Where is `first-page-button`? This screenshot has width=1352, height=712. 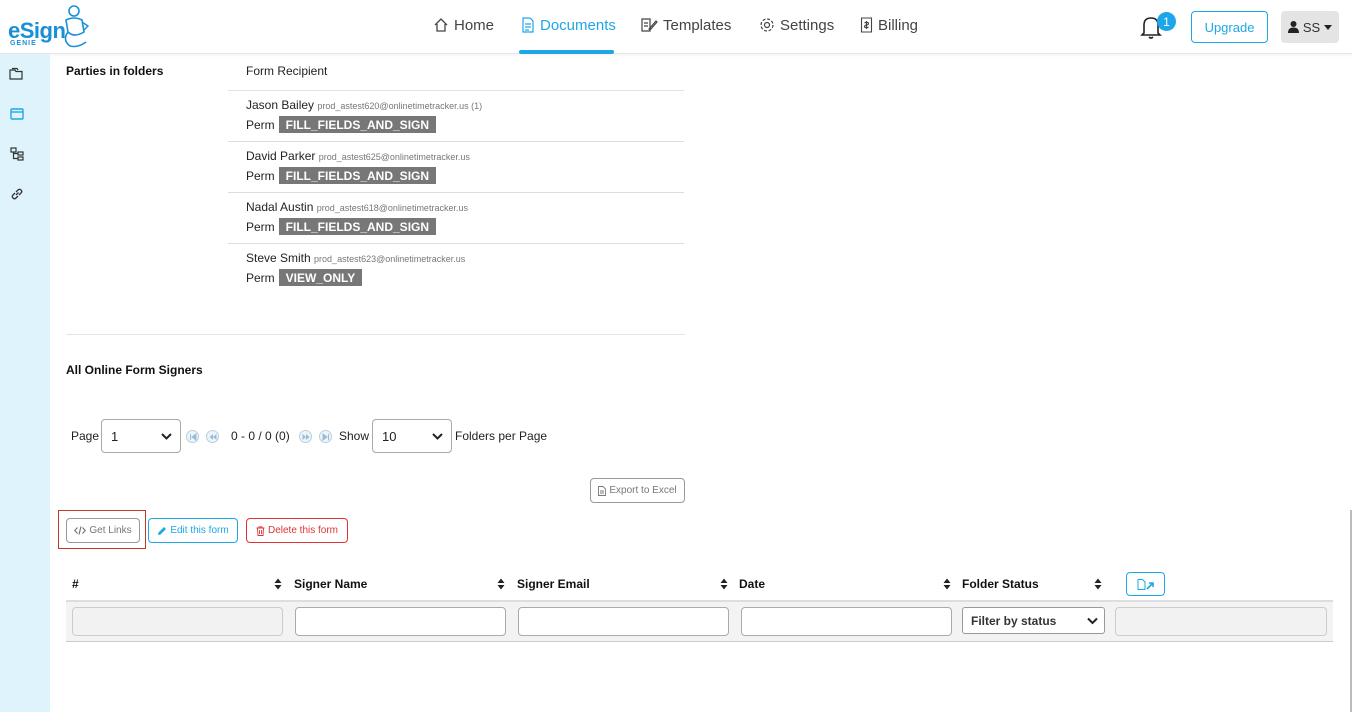 first-page-button is located at coordinates (192, 436).